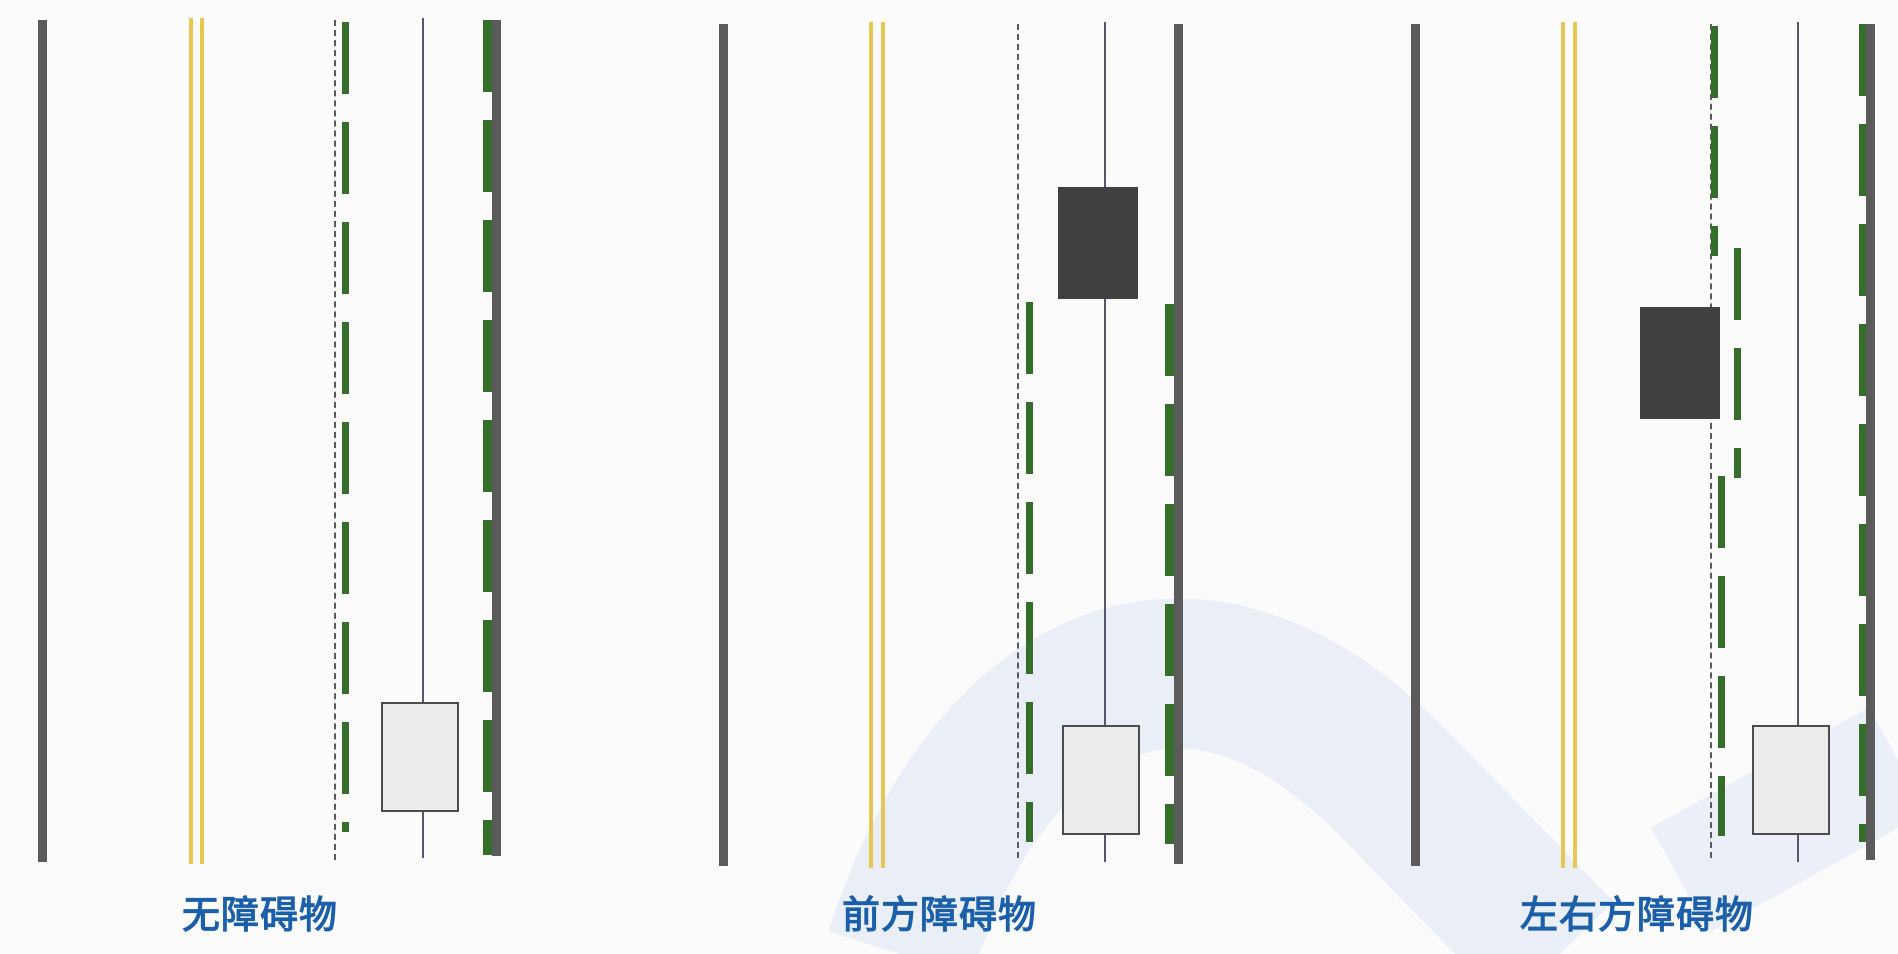  I want to click on center-double-yellow-line, so click(1563, 445).